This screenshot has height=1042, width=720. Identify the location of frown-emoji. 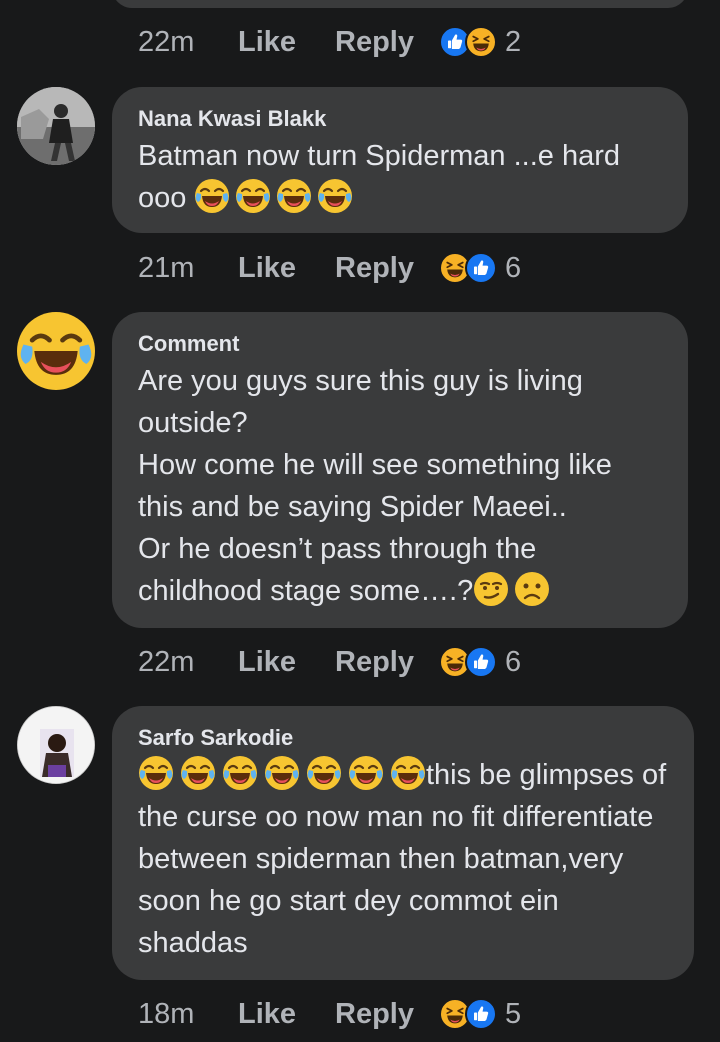
(532, 589).